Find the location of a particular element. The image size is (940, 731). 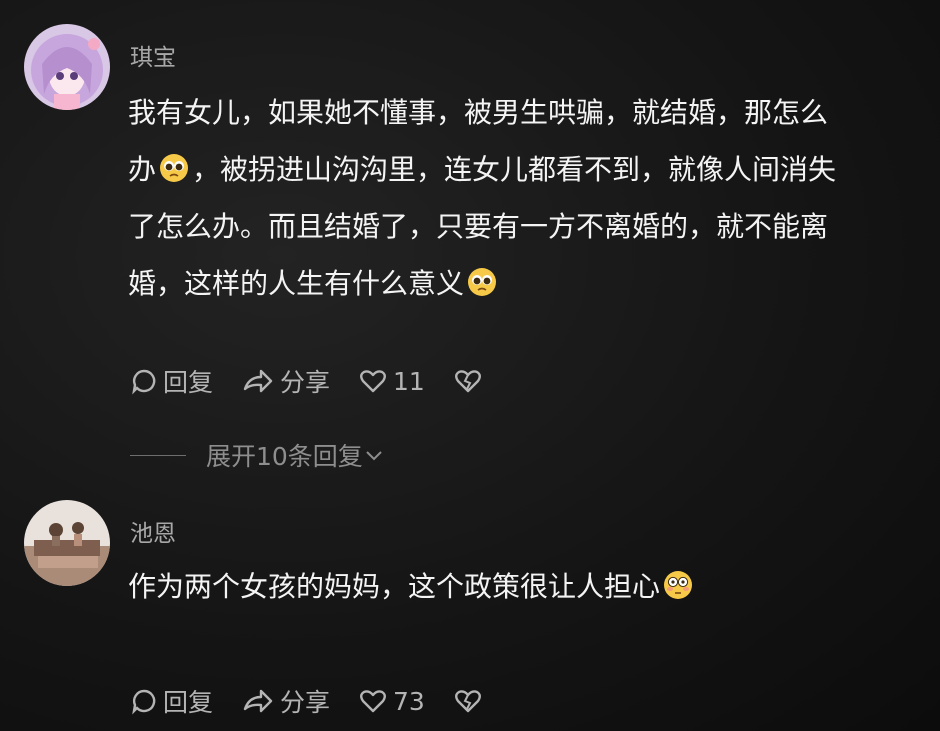

like-count: 73 is located at coordinates (409, 701).